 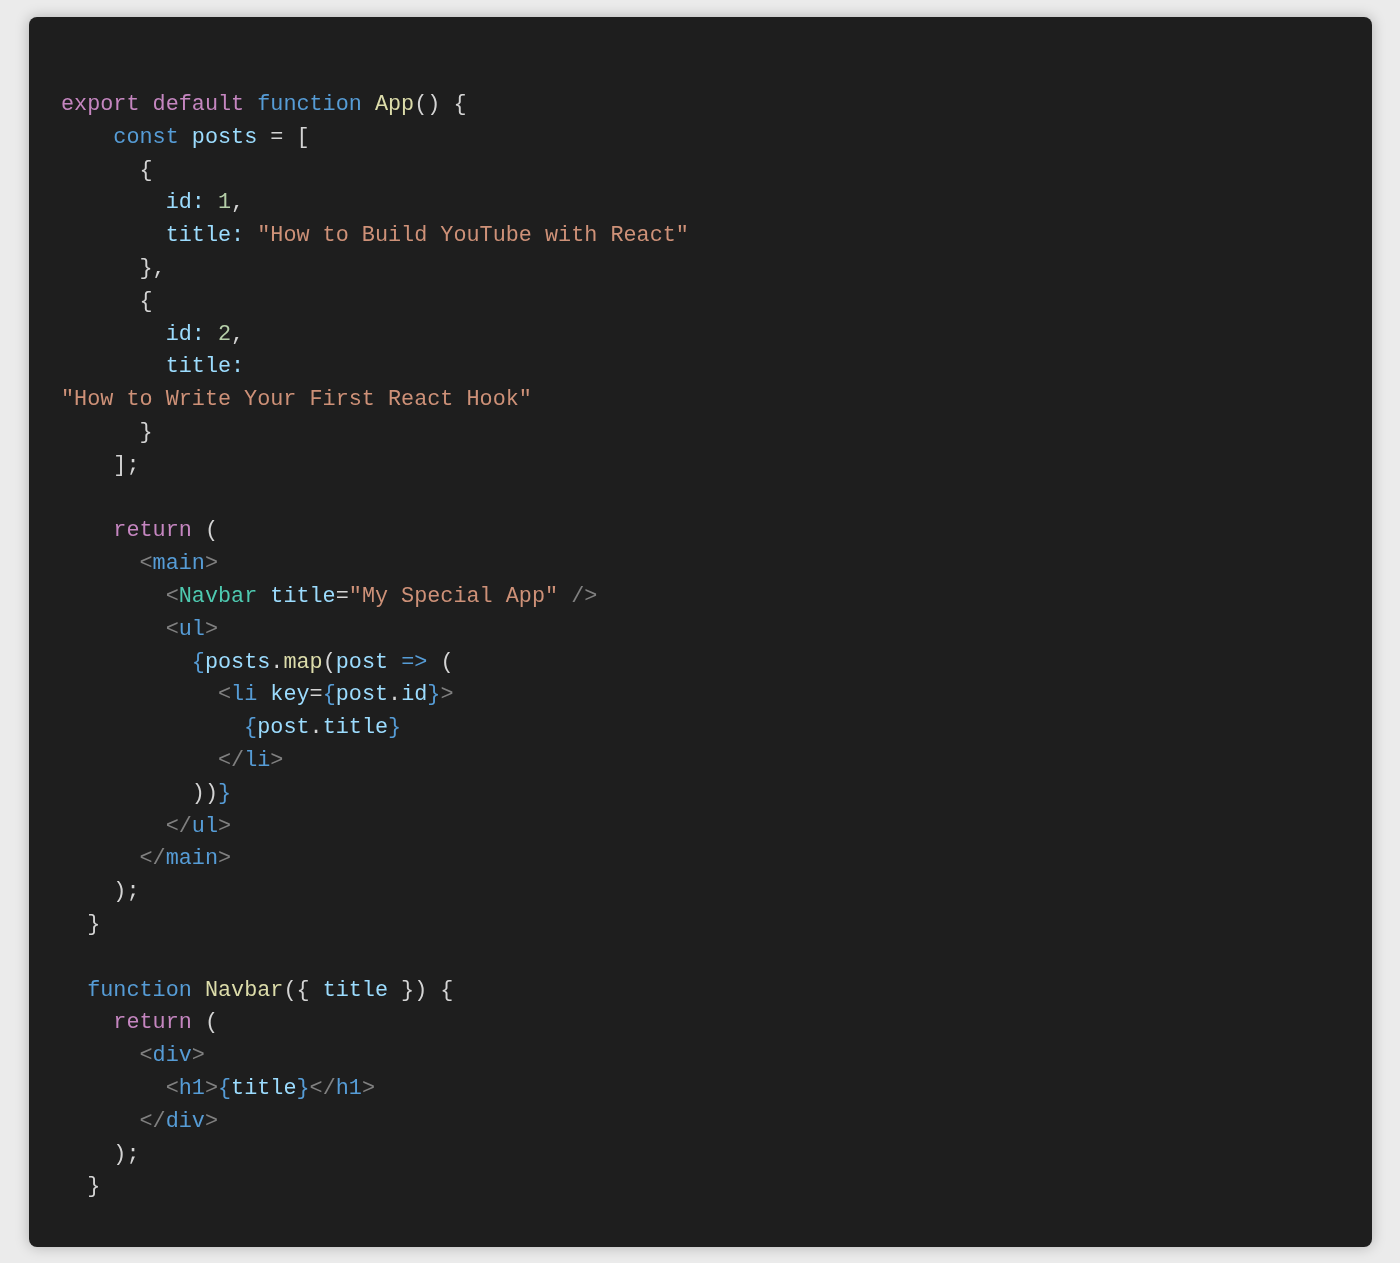 What do you see at coordinates (250, 760) in the screenshot?
I see `code-line: </li>` at bounding box center [250, 760].